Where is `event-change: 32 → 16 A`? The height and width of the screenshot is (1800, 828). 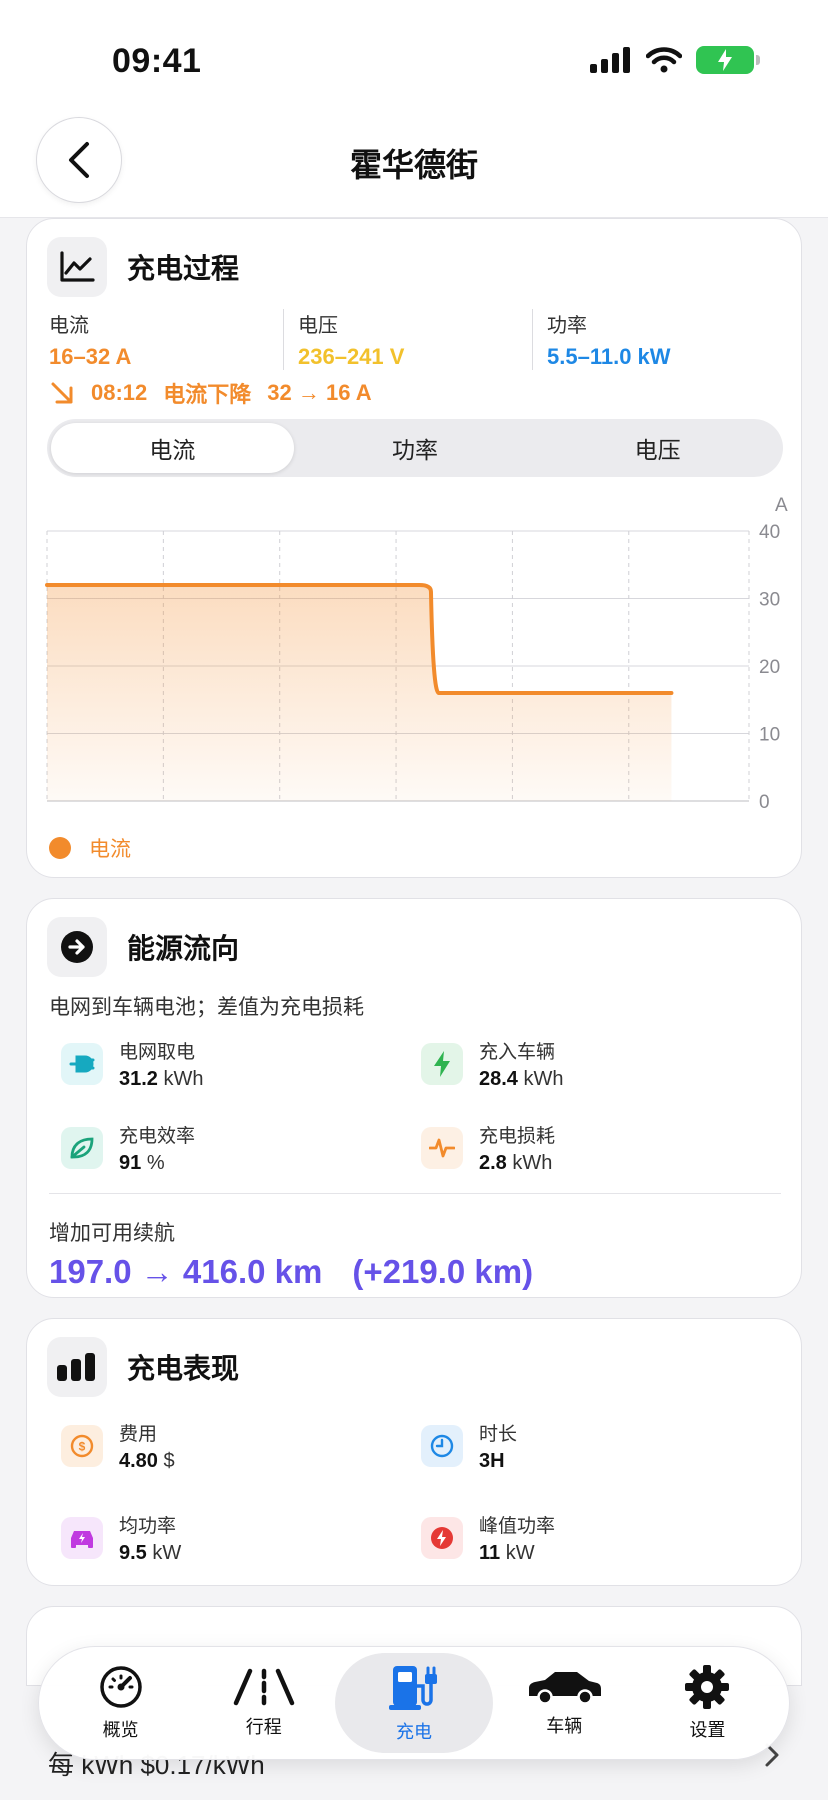 event-change: 32 → 16 A is located at coordinates (319, 392).